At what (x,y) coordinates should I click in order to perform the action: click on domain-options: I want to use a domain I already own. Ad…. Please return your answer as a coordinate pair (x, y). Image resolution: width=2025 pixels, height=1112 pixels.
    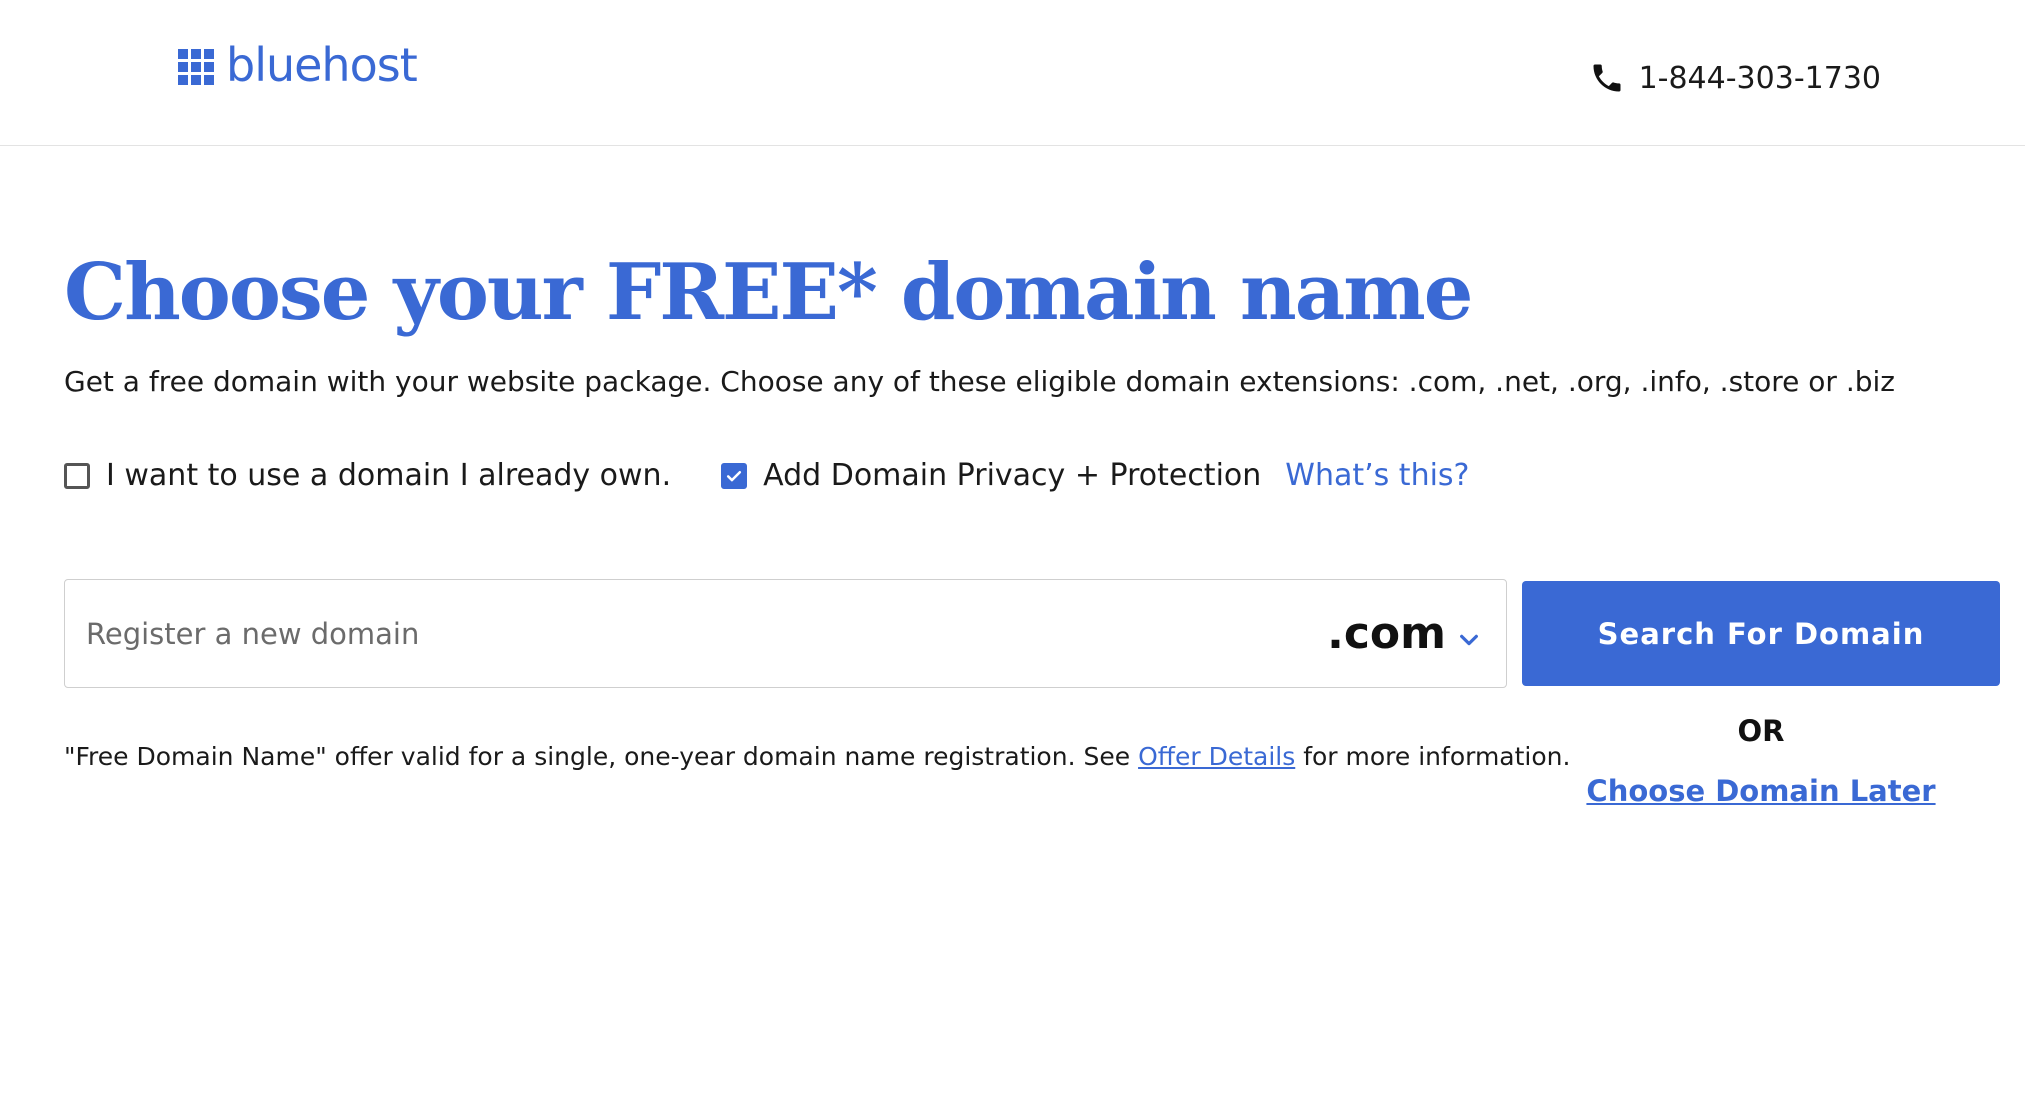
    Looking at the image, I should click on (766, 475).